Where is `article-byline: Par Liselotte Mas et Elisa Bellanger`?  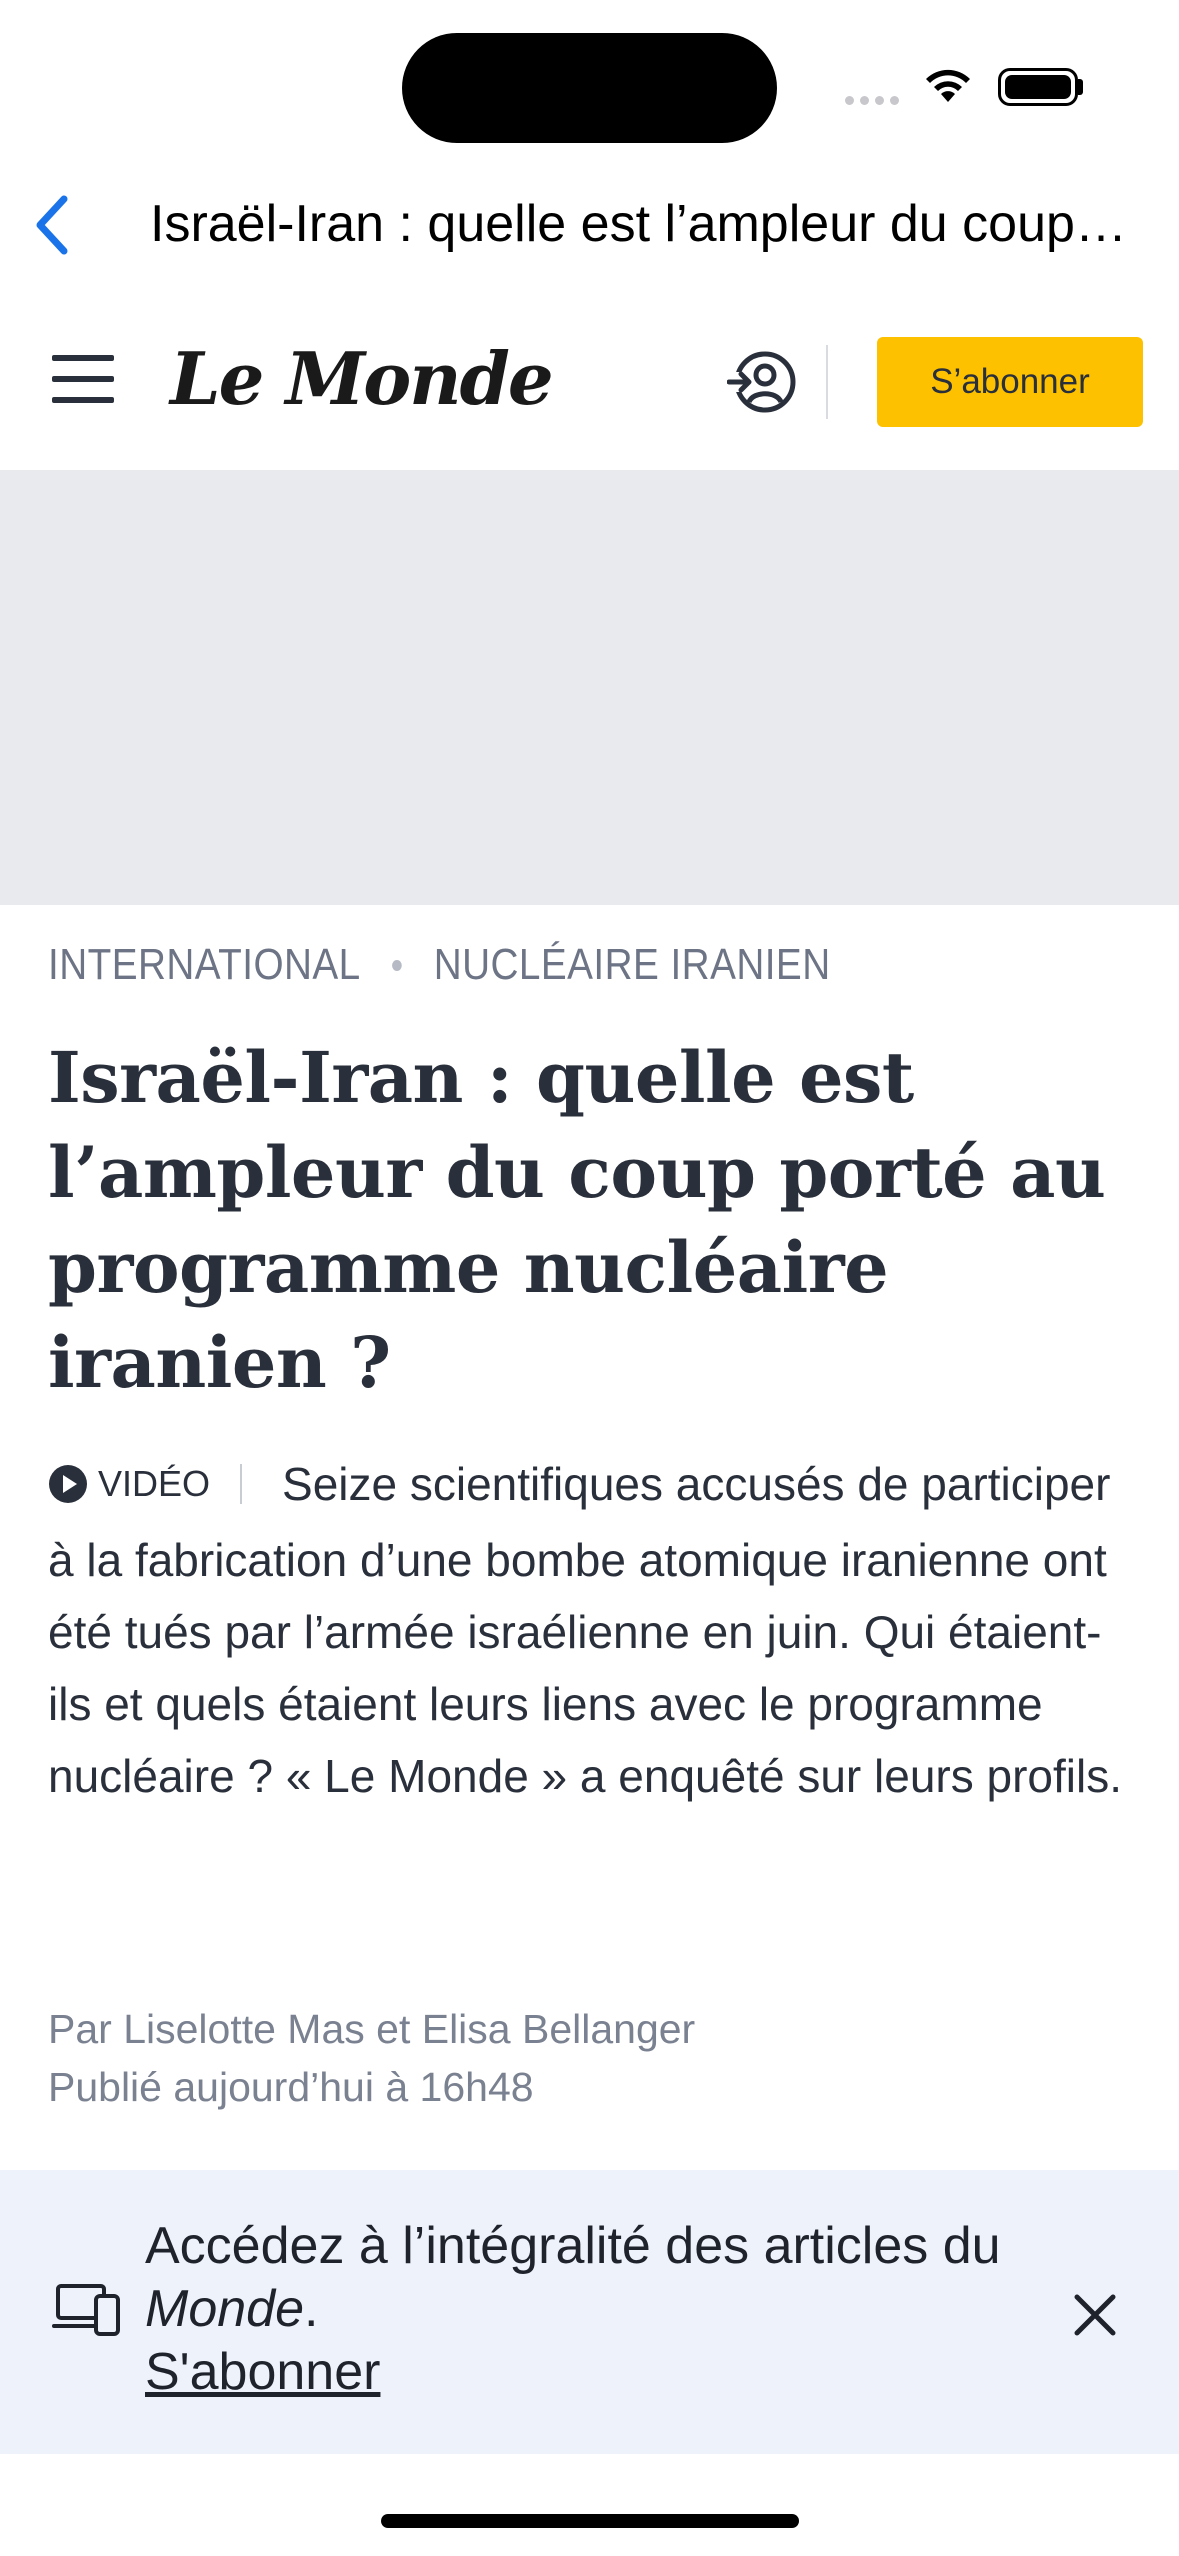
article-byline: Par Liselotte Mas et Elisa Bellanger is located at coordinates (372, 2029).